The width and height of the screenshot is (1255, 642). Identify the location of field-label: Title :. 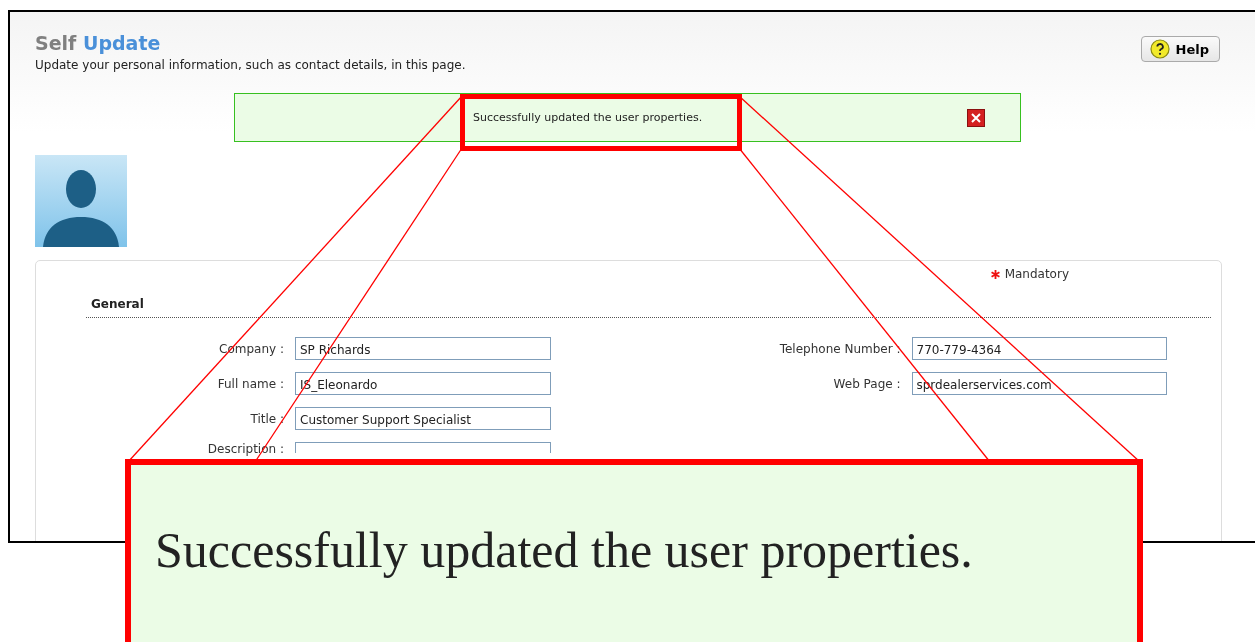
(266, 418).